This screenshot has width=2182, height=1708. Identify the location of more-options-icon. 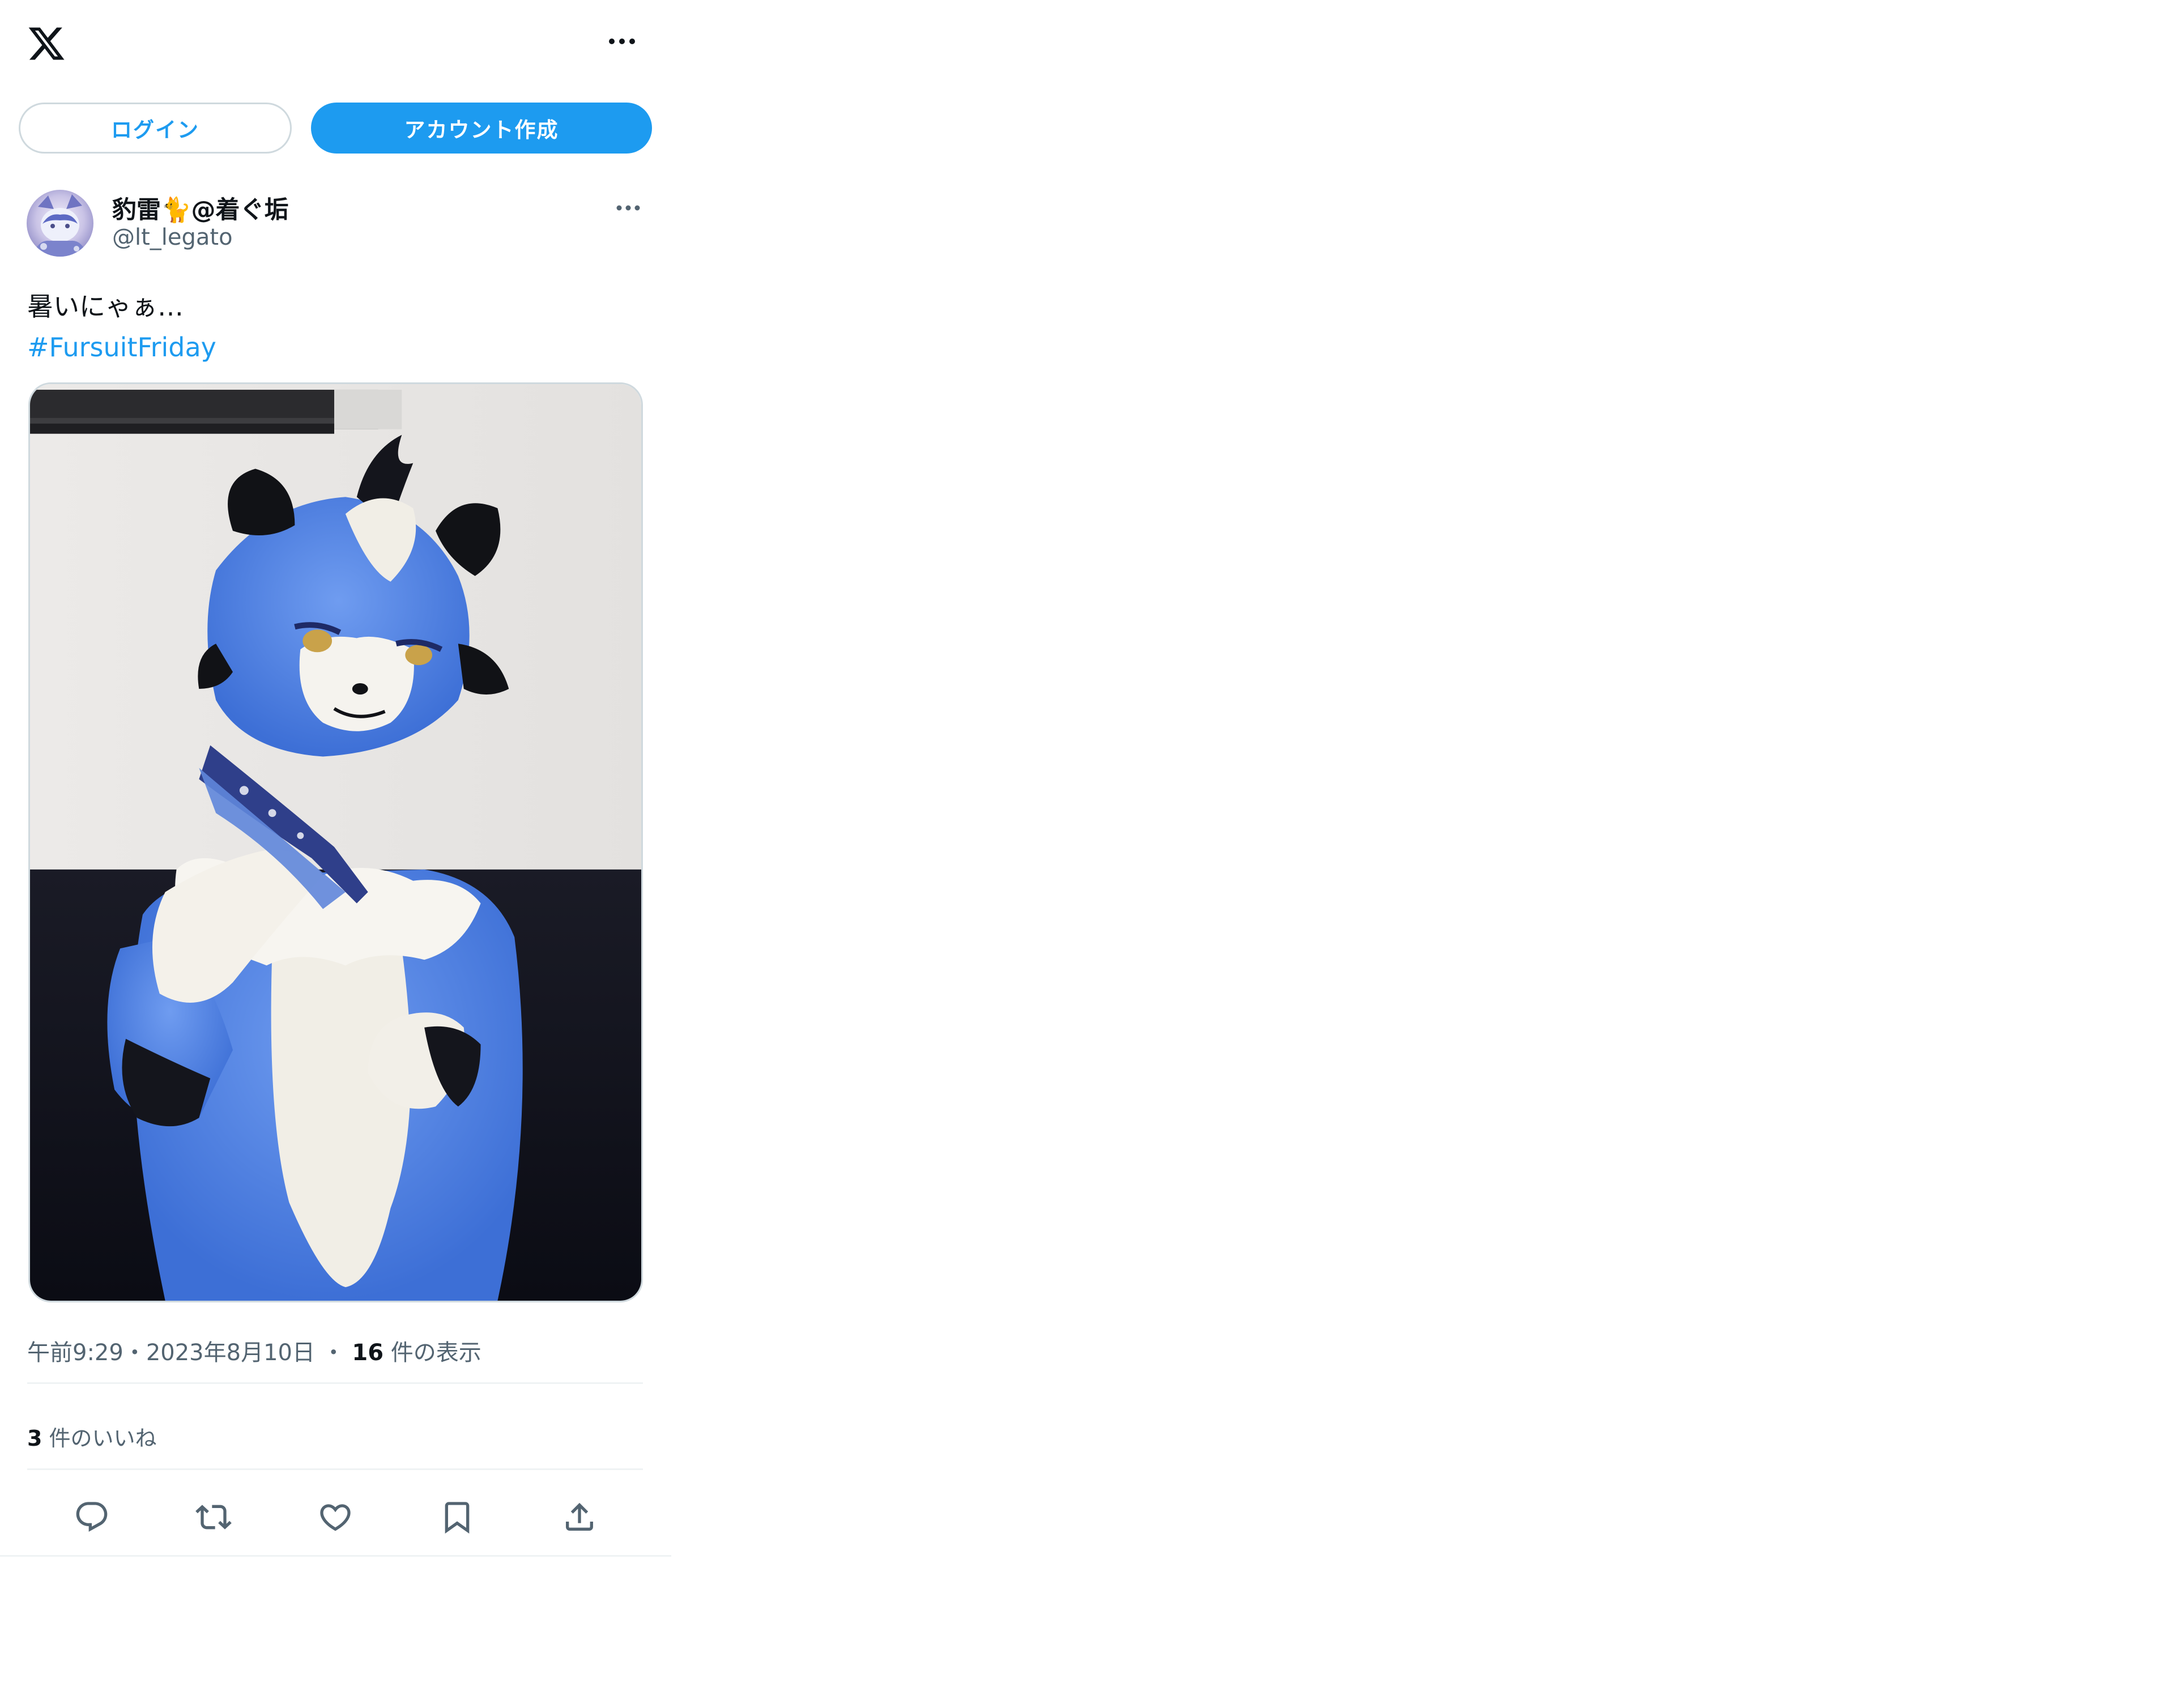
(622, 41).